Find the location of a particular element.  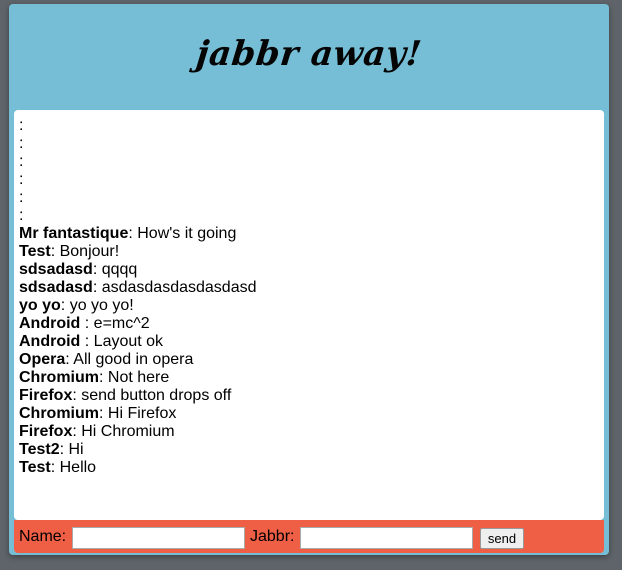

list-item: sdsadasd: qqqq is located at coordinates (309, 270).